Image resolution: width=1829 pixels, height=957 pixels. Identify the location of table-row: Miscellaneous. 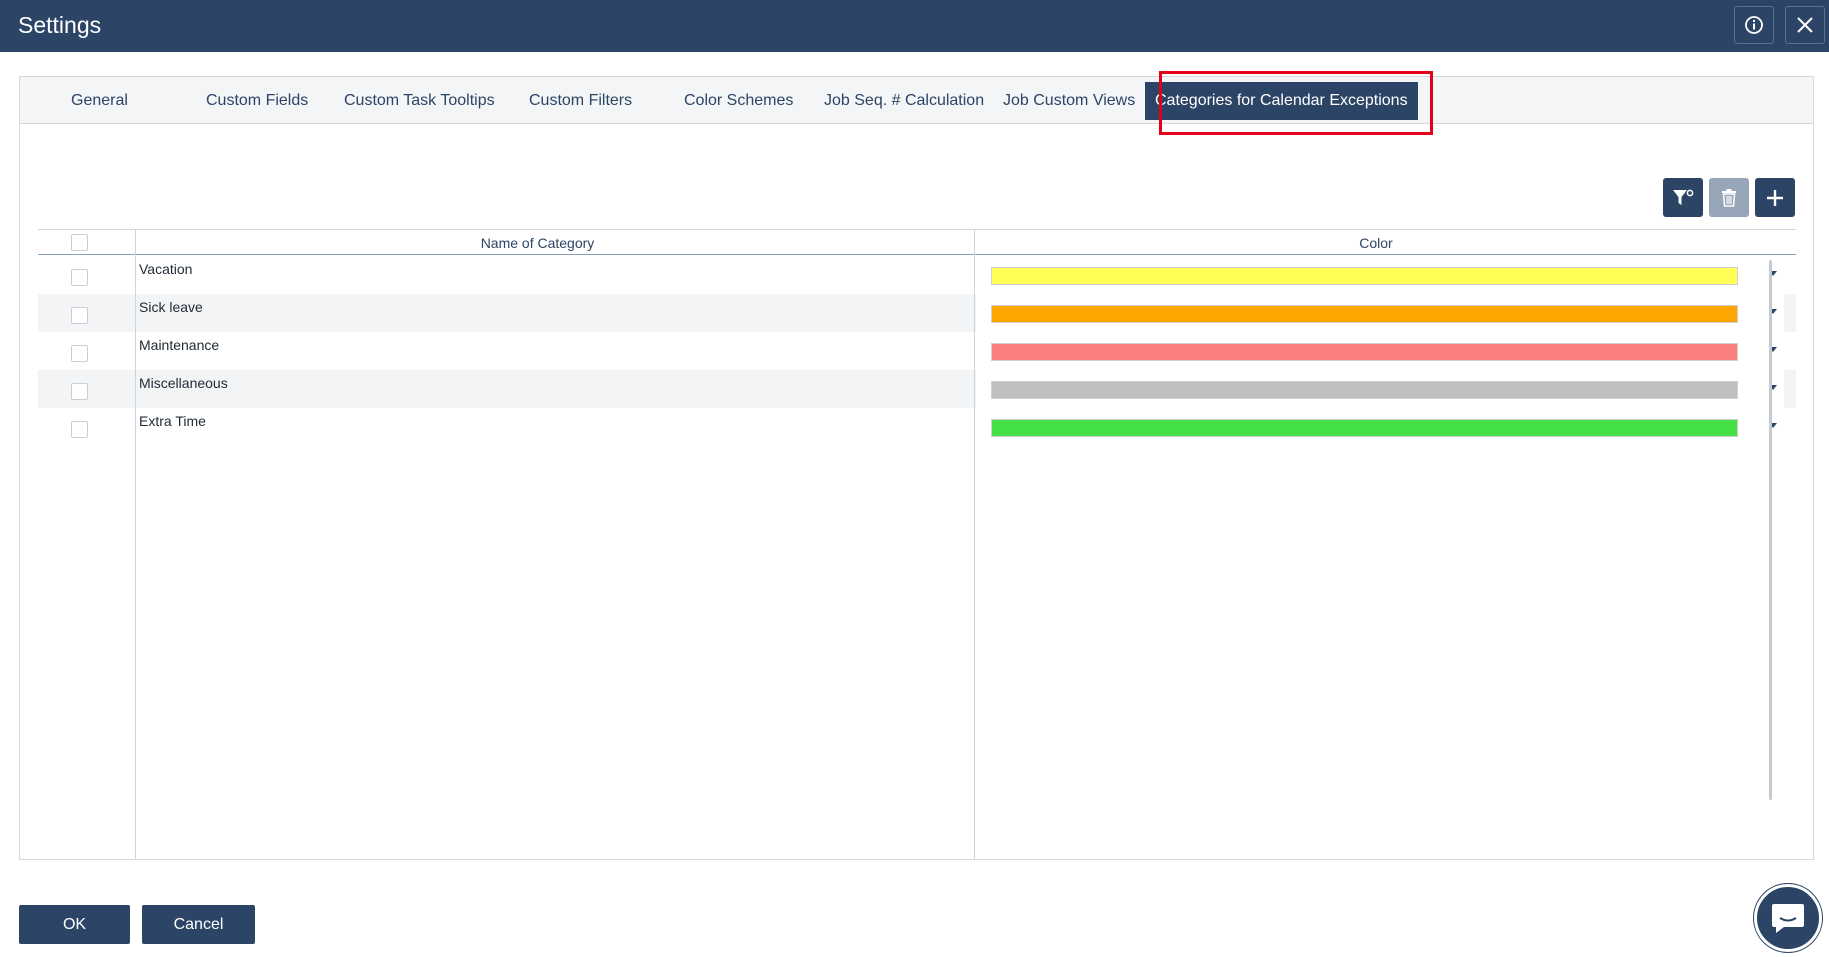
(917, 389).